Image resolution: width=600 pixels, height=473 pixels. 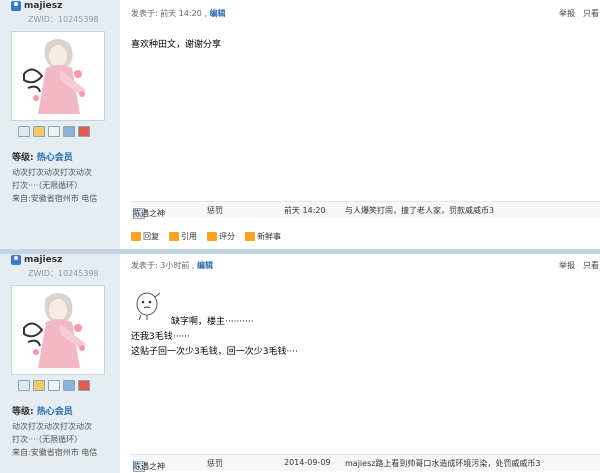 I want to click on post-meta: 发表于: 前天 14:20 , 编辑, so click(x=178, y=13).